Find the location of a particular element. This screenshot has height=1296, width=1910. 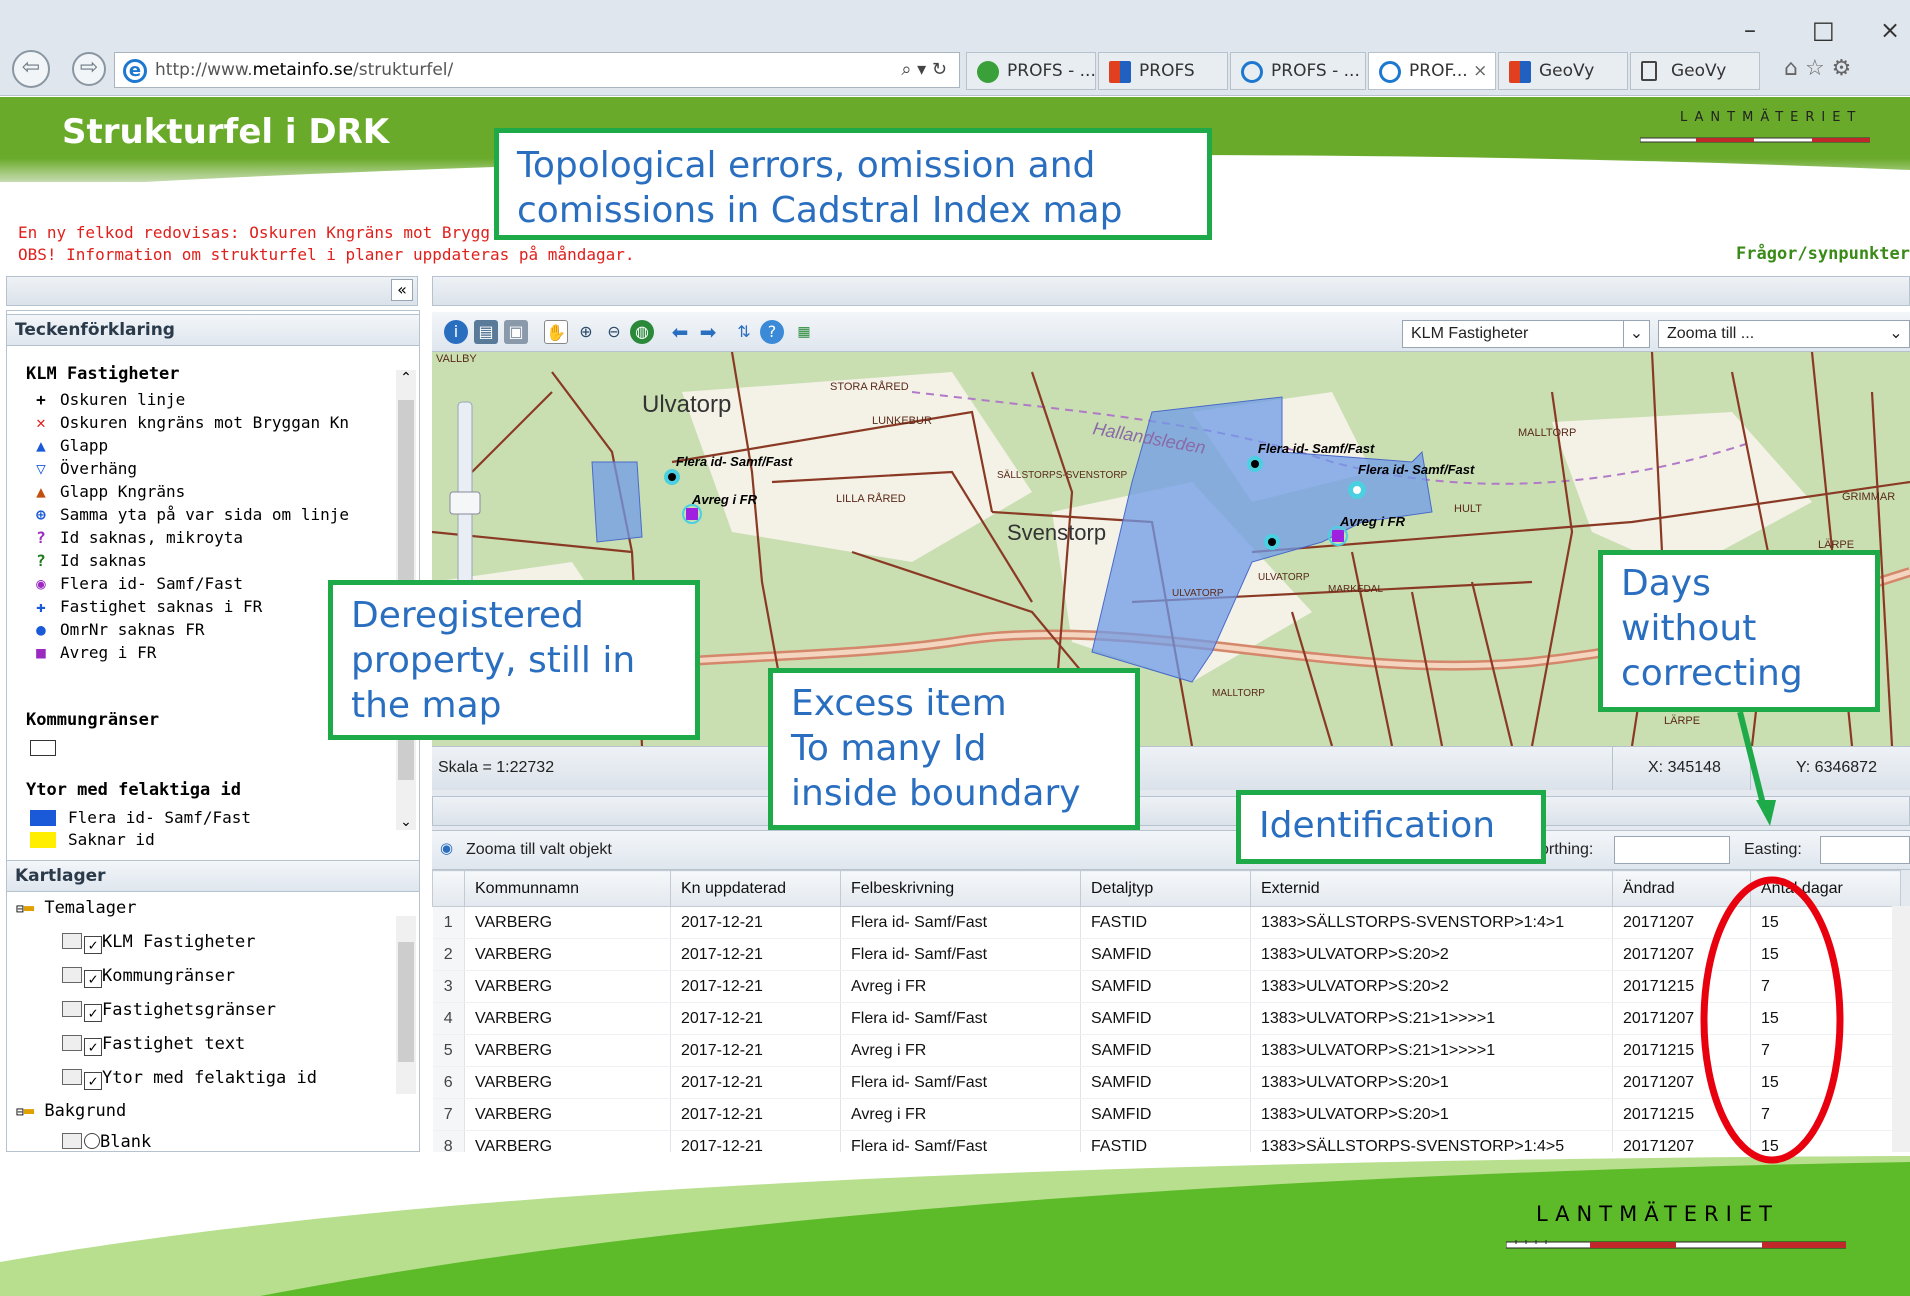

tab-5: GeoVy is located at coordinates (1563, 71).